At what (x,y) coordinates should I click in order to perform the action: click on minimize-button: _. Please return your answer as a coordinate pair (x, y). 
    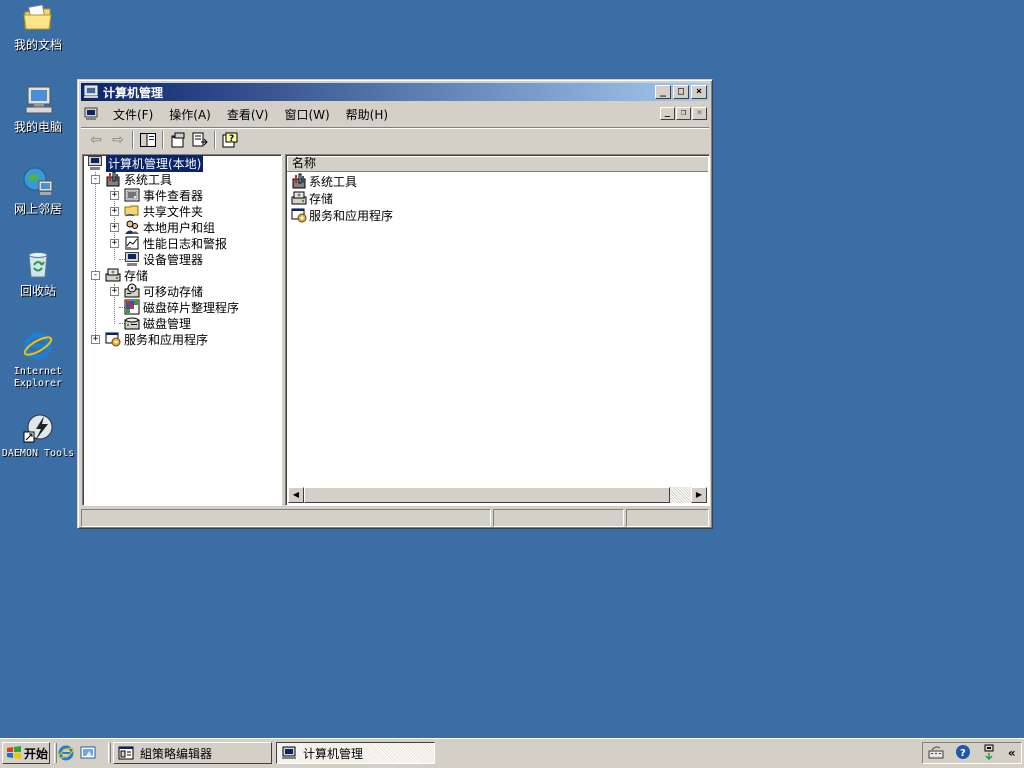
    Looking at the image, I should click on (663, 92).